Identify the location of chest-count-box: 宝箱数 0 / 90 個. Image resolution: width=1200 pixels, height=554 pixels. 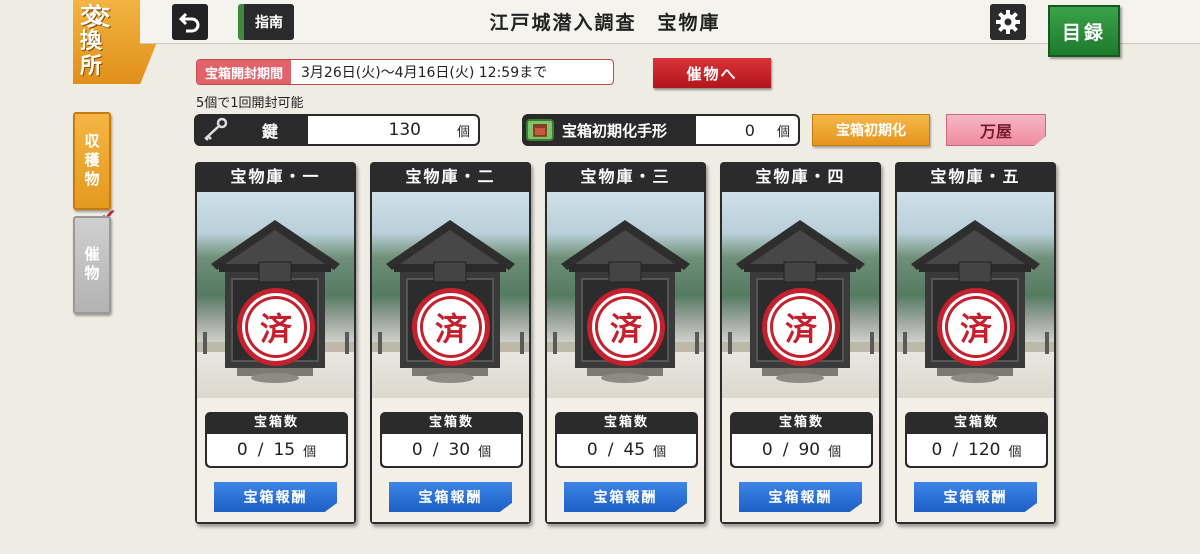
(801, 440).